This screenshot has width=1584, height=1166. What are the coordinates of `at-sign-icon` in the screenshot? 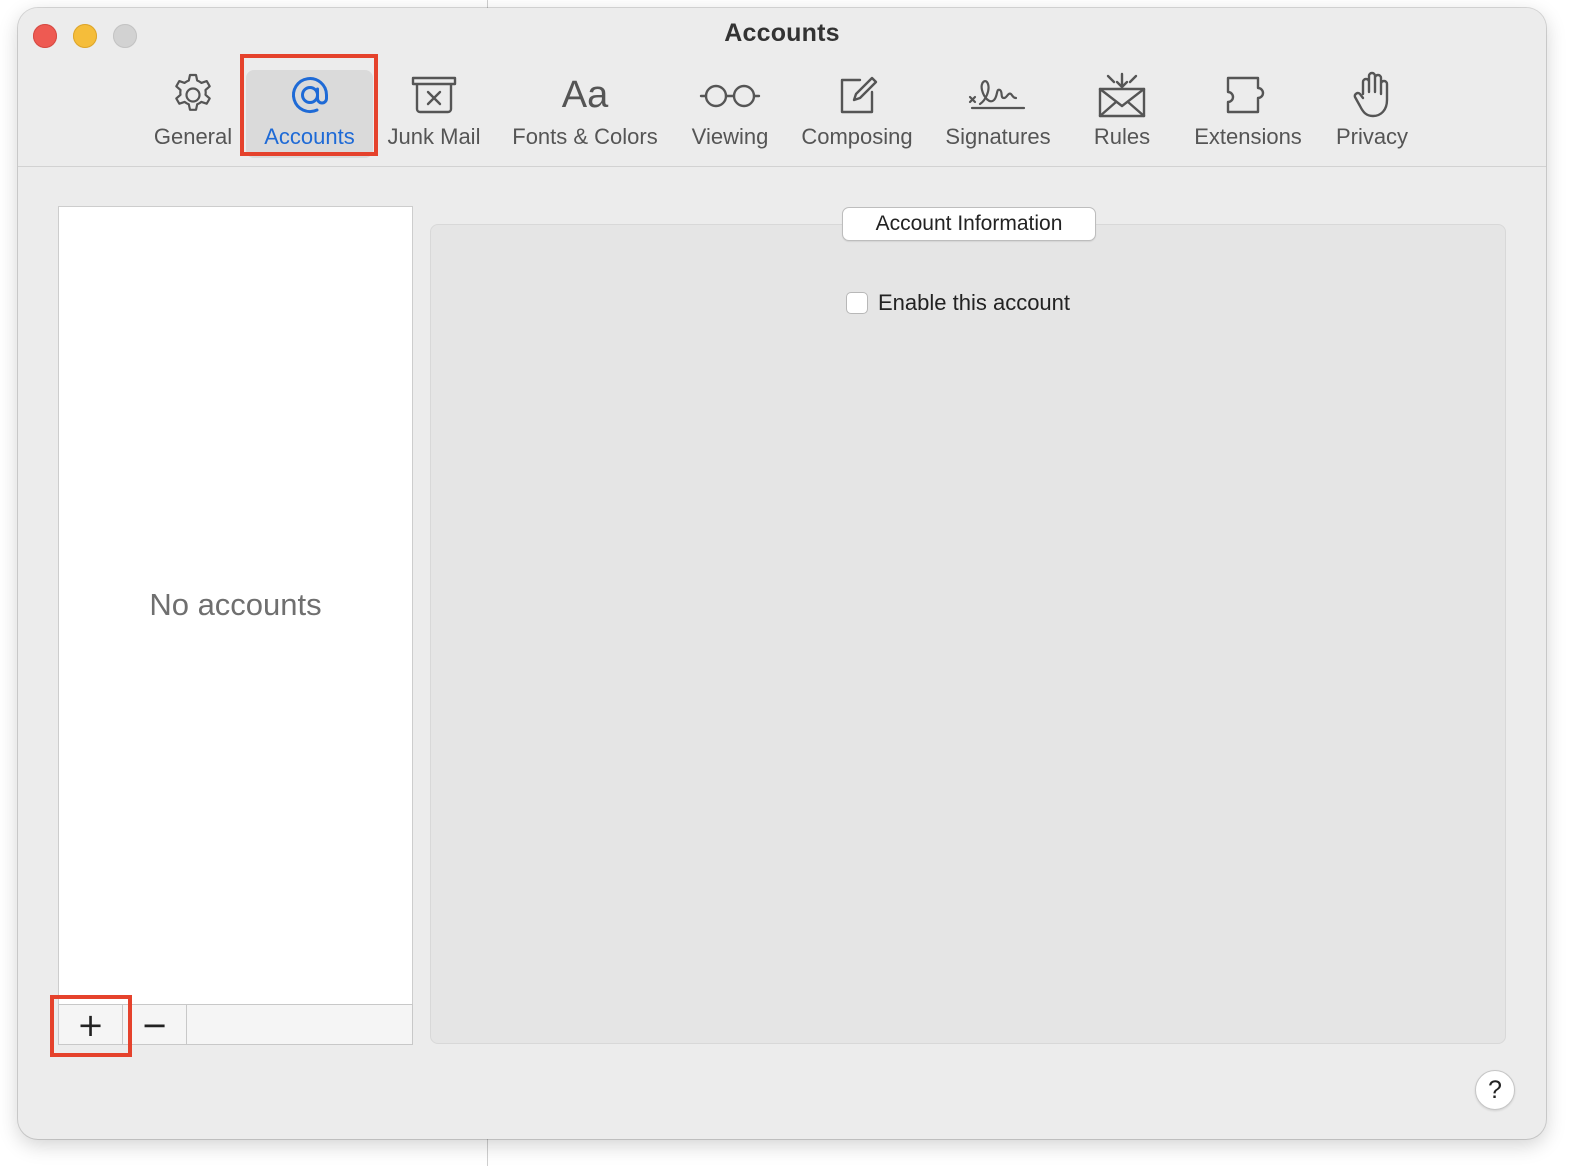 It's located at (310, 95).